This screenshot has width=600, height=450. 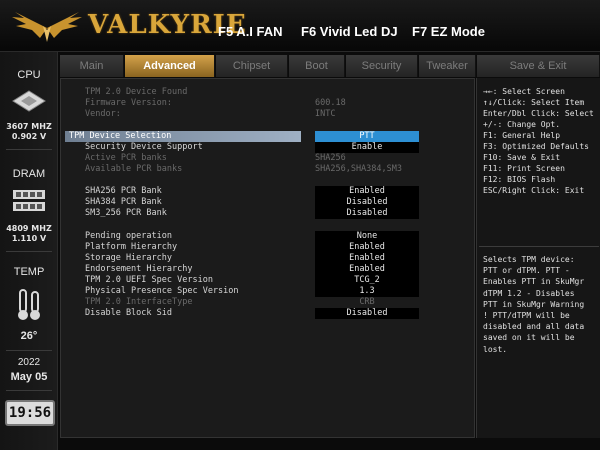 What do you see at coordinates (170, 66) in the screenshot?
I see `tab-advanced: Advanced` at bounding box center [170, 66].